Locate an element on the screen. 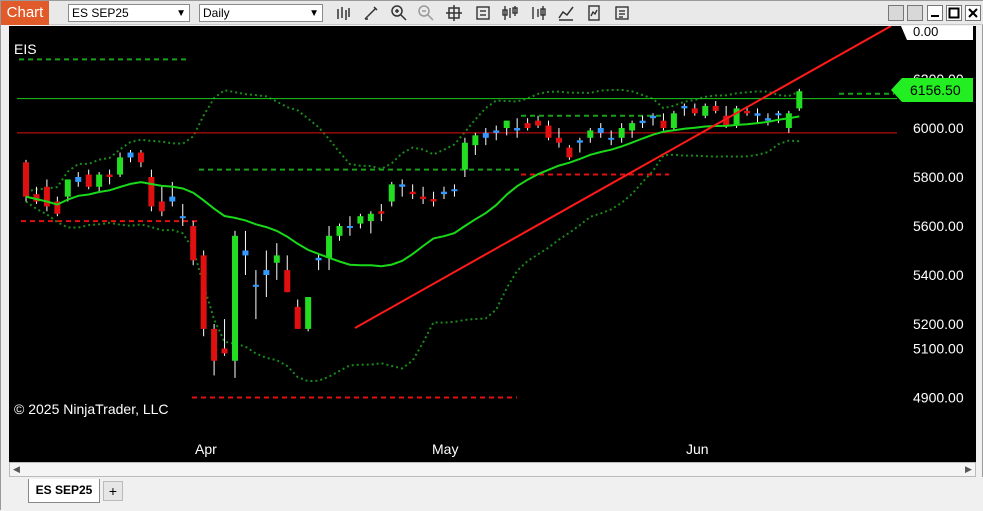  tab-es-sep25: ES SEP25 is located at coordinates (64, 491).